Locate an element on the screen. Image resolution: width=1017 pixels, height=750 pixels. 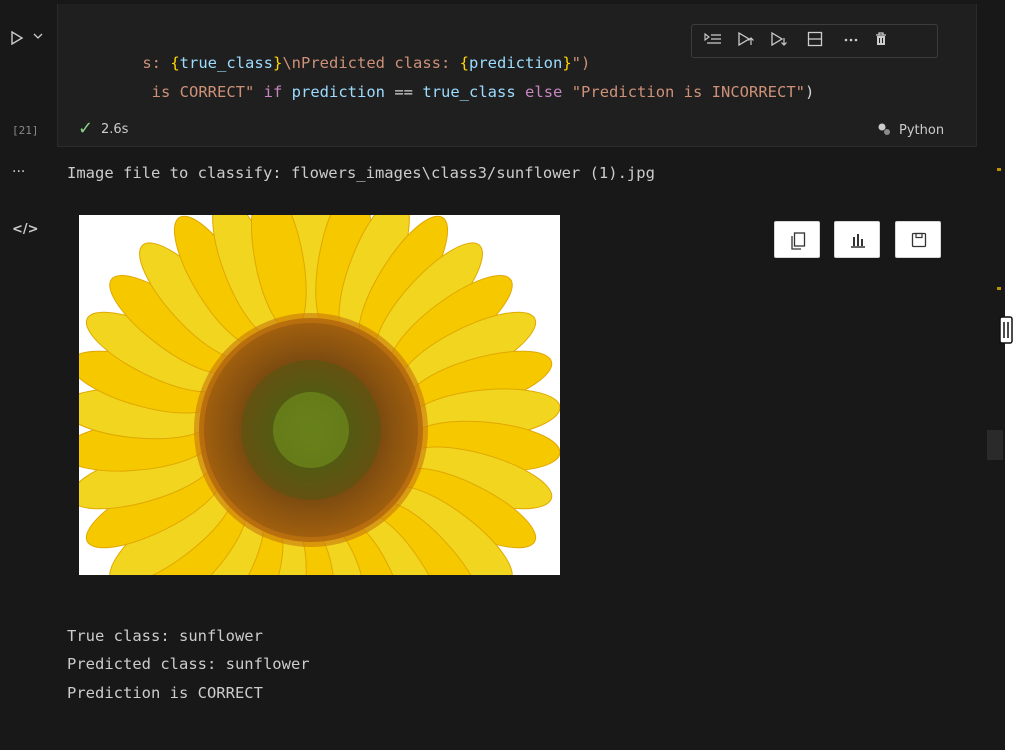
scrollbar-thumb is located at coordinates (995, 445).